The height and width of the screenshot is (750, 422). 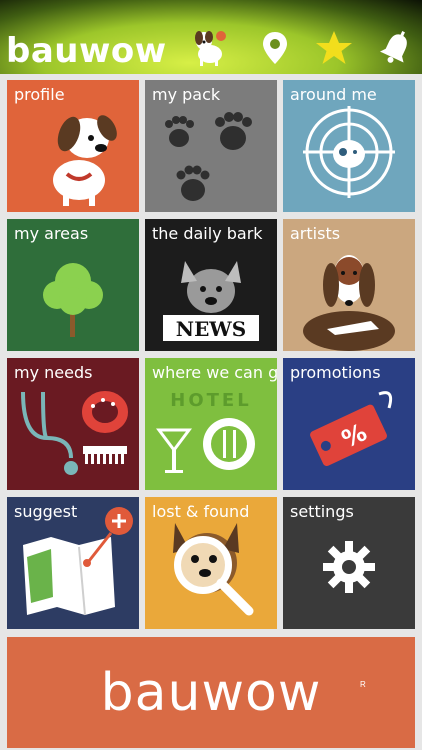 I want to click on tile-label: the daily bark, so click(x=207, y=233).